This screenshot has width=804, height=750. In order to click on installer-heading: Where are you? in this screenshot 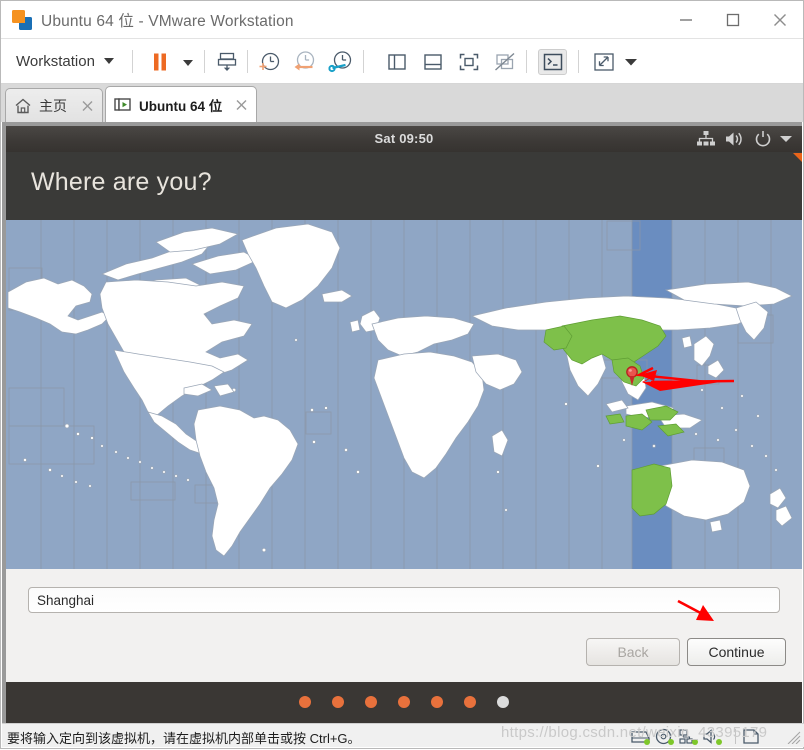, I will do `click(121, 182)`.